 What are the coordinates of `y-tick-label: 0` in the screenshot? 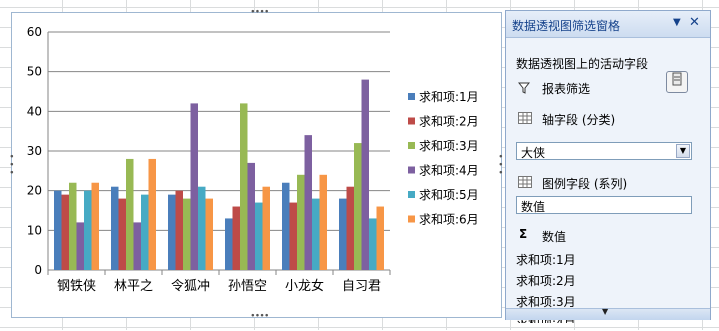 It's located at (38, 270).